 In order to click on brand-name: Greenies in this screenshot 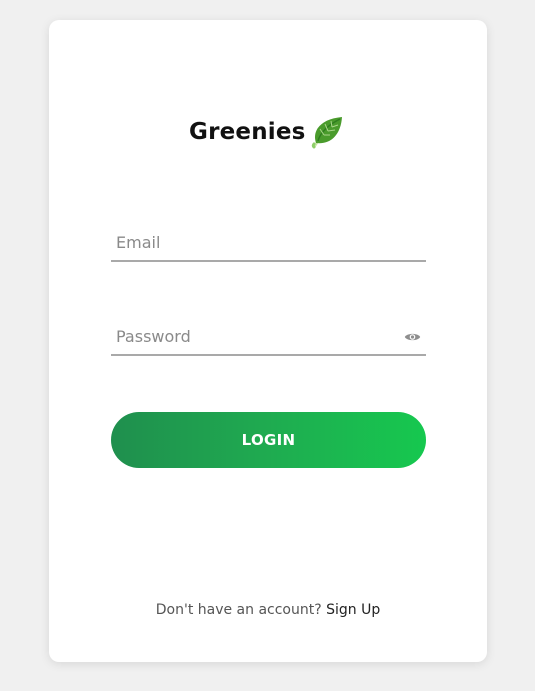, I will do `click(247, 132)`.